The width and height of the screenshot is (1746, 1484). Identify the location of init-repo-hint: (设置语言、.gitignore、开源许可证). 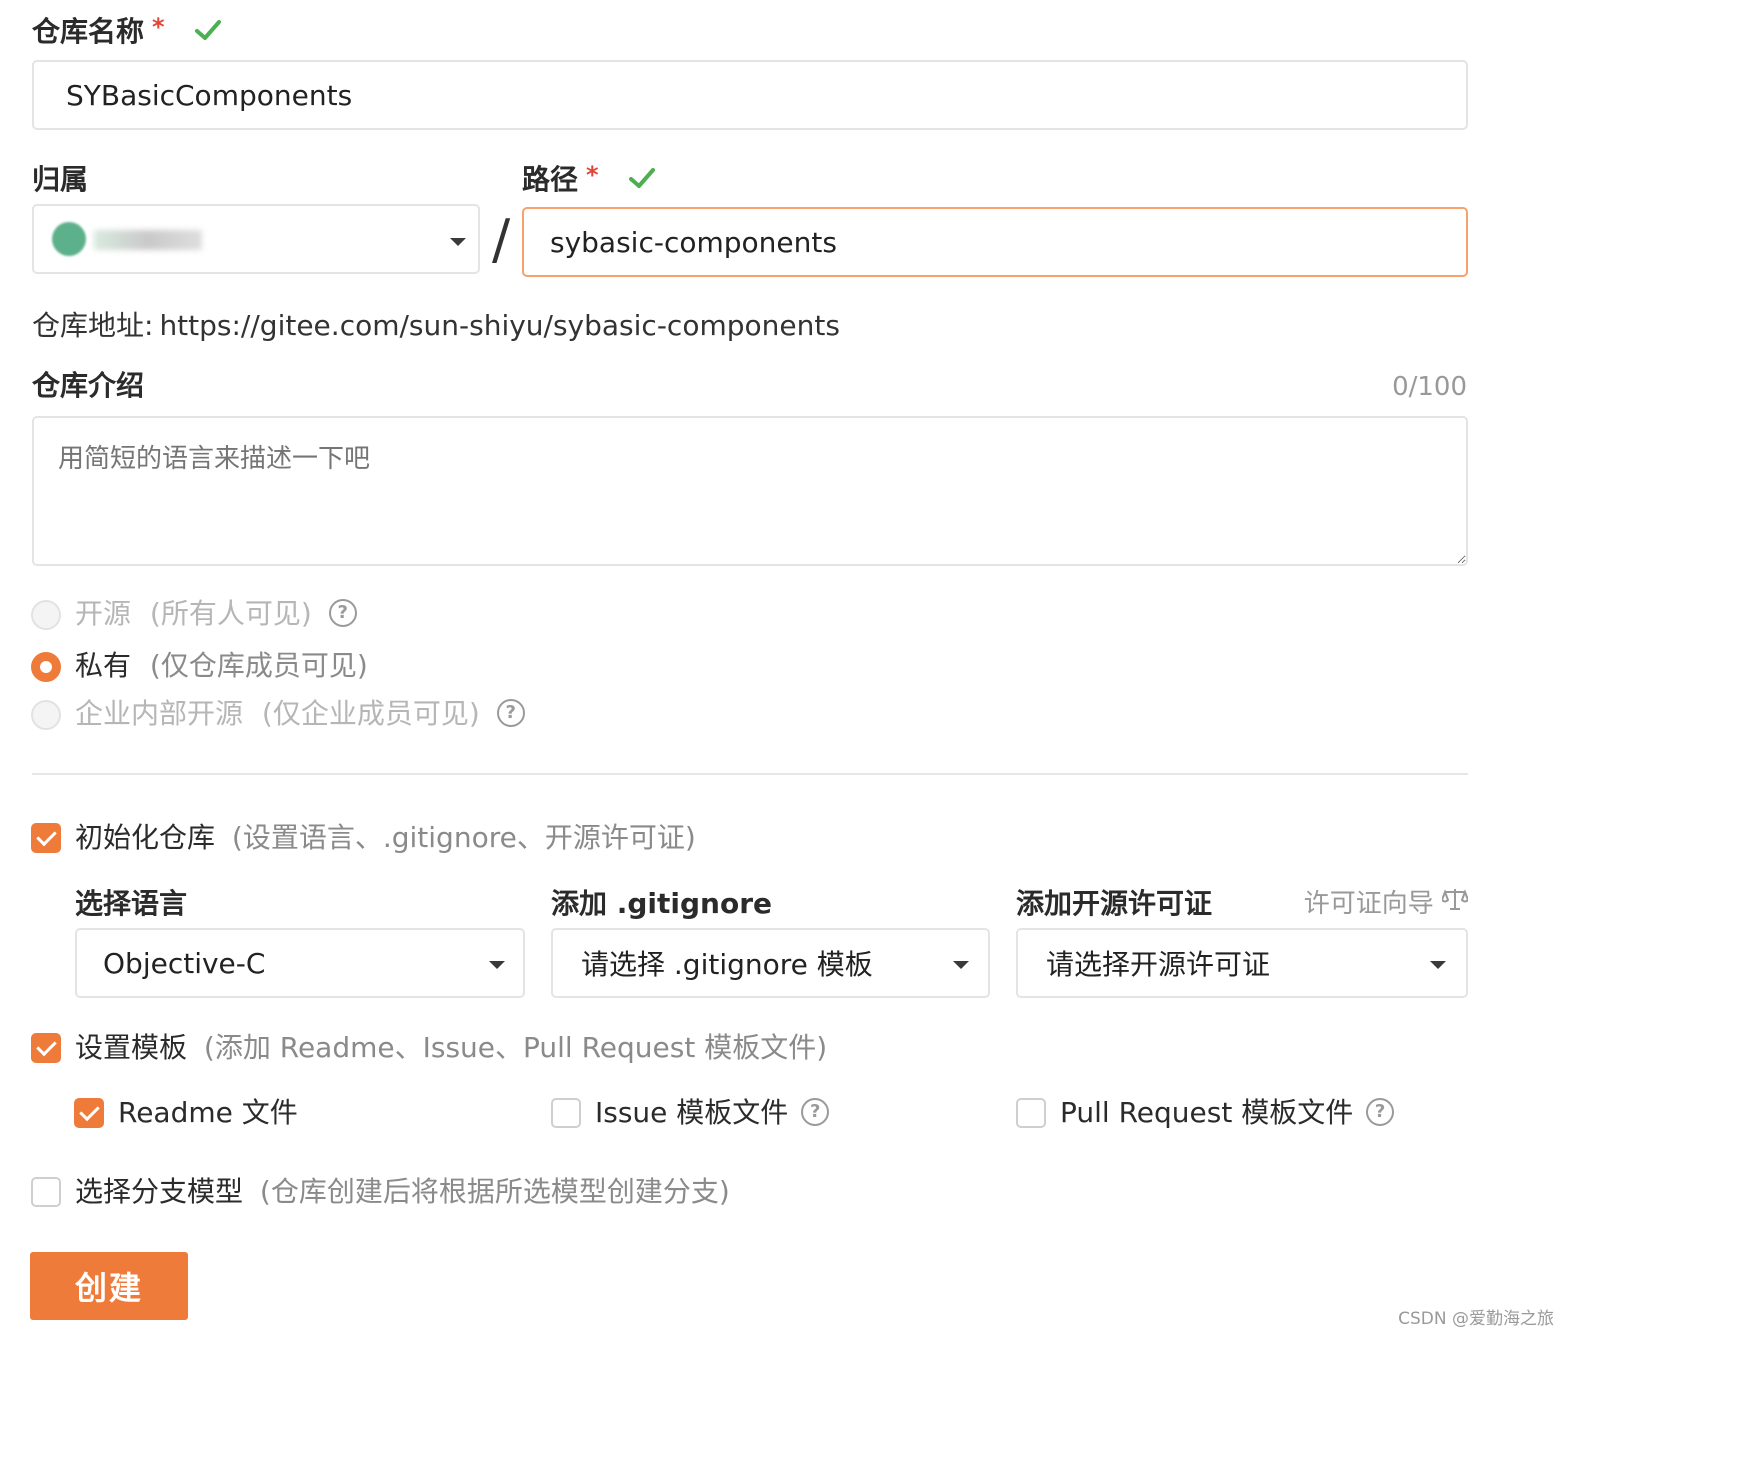
(463, 837).